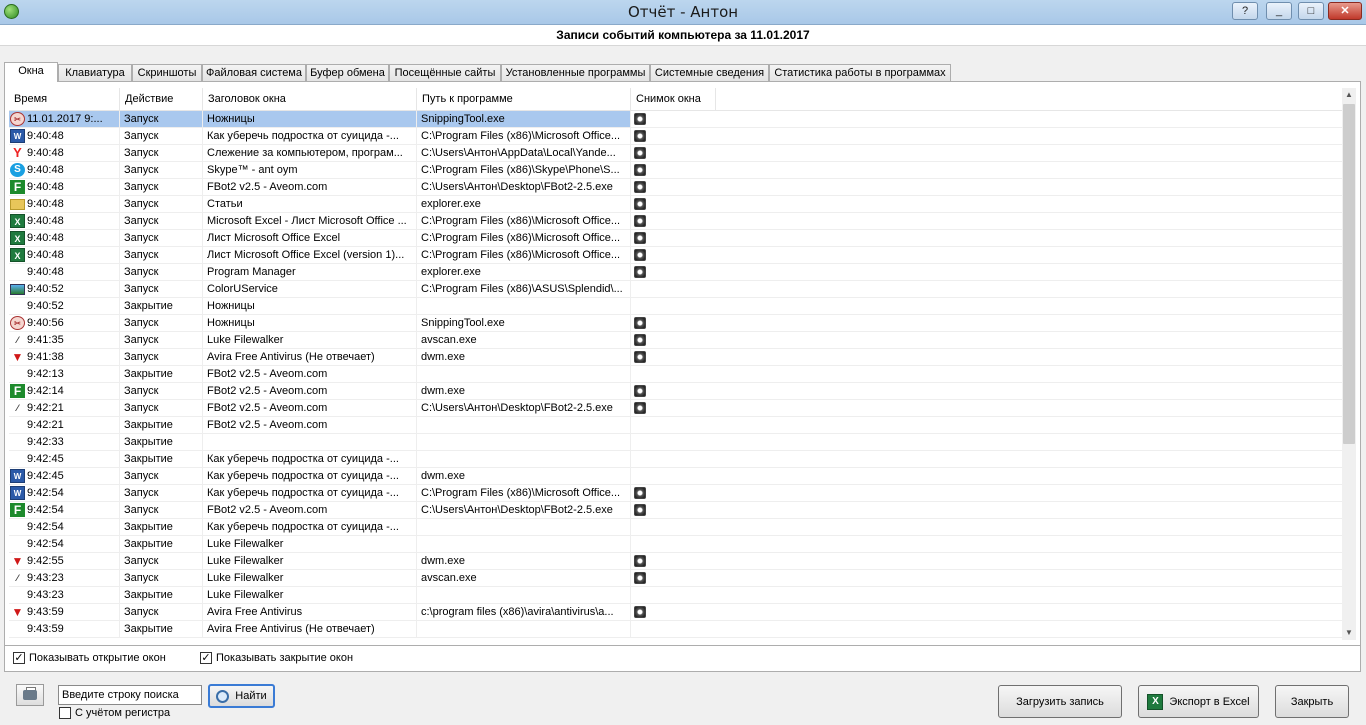 The width and height of the screenshot is (1366, 725). Describe the element at coordinates (1312, 701) in the screenshot. I see `close-button: Закрыть` at that location.